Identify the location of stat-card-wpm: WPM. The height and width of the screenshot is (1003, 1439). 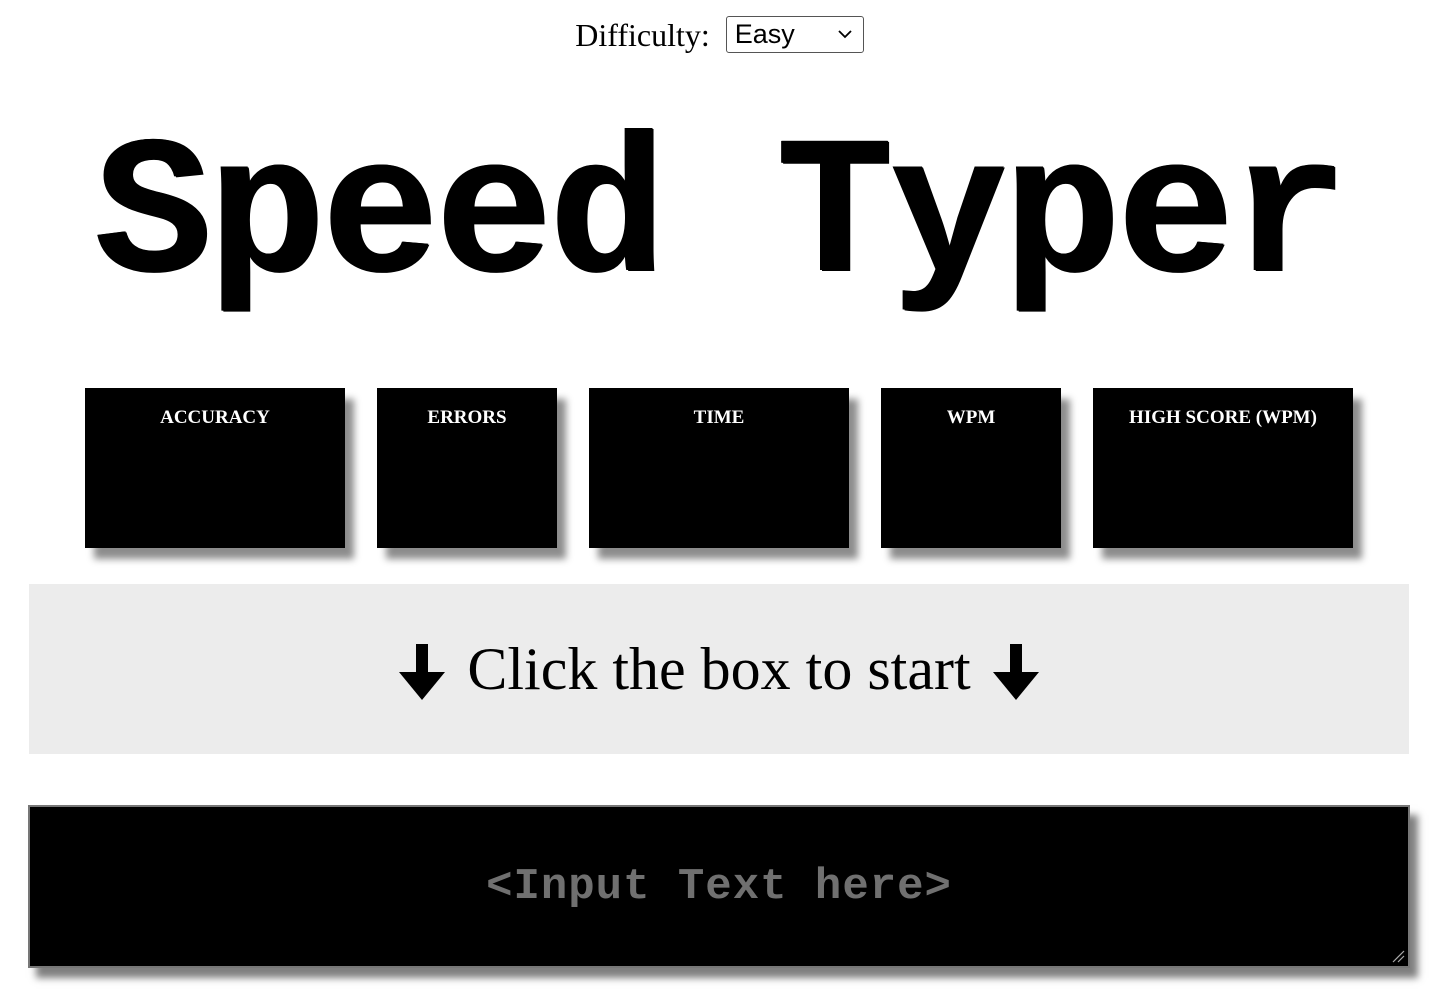
(971, 468).